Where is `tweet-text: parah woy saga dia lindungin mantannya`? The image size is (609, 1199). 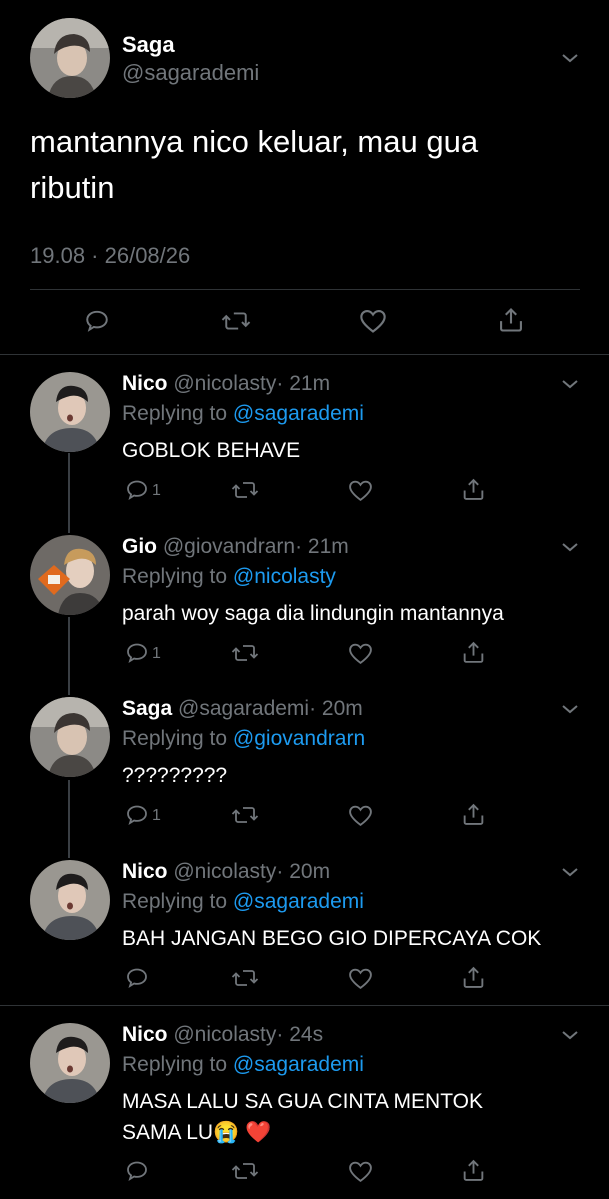 tweet-text: parah woy saga dia lindungin mantannya is located at coordinates (313, 613).